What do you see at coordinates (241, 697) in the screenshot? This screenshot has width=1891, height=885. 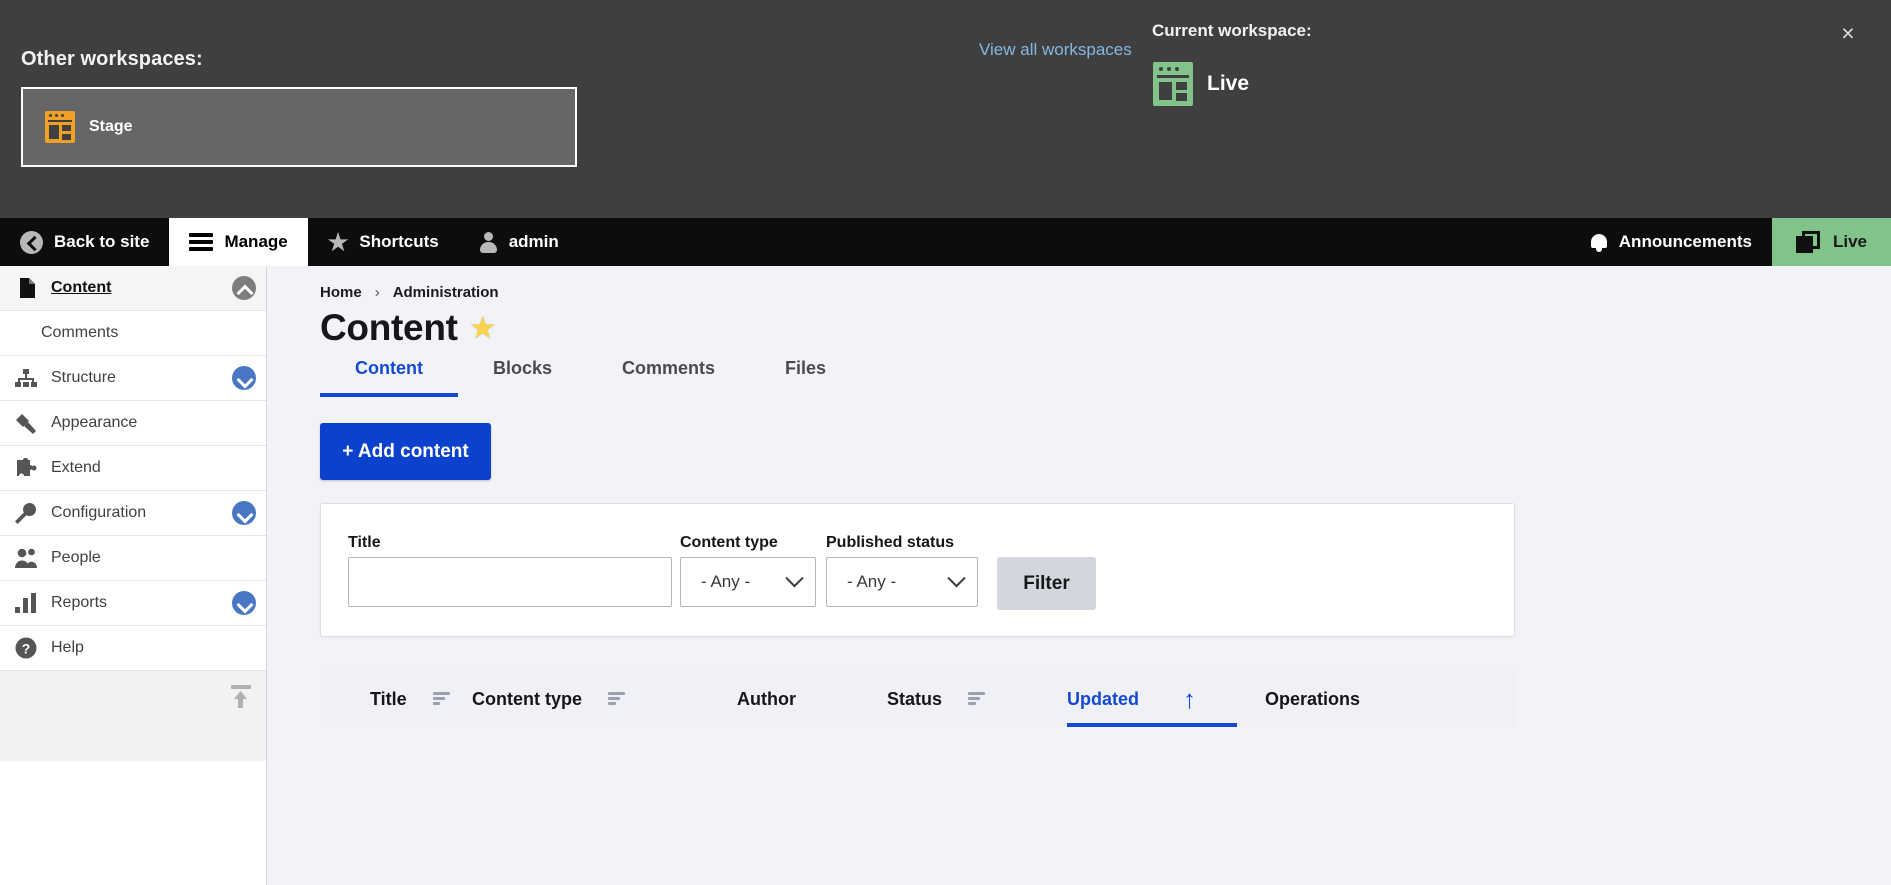 I see `collapse-up-icon` at bounding box center [241, 697].